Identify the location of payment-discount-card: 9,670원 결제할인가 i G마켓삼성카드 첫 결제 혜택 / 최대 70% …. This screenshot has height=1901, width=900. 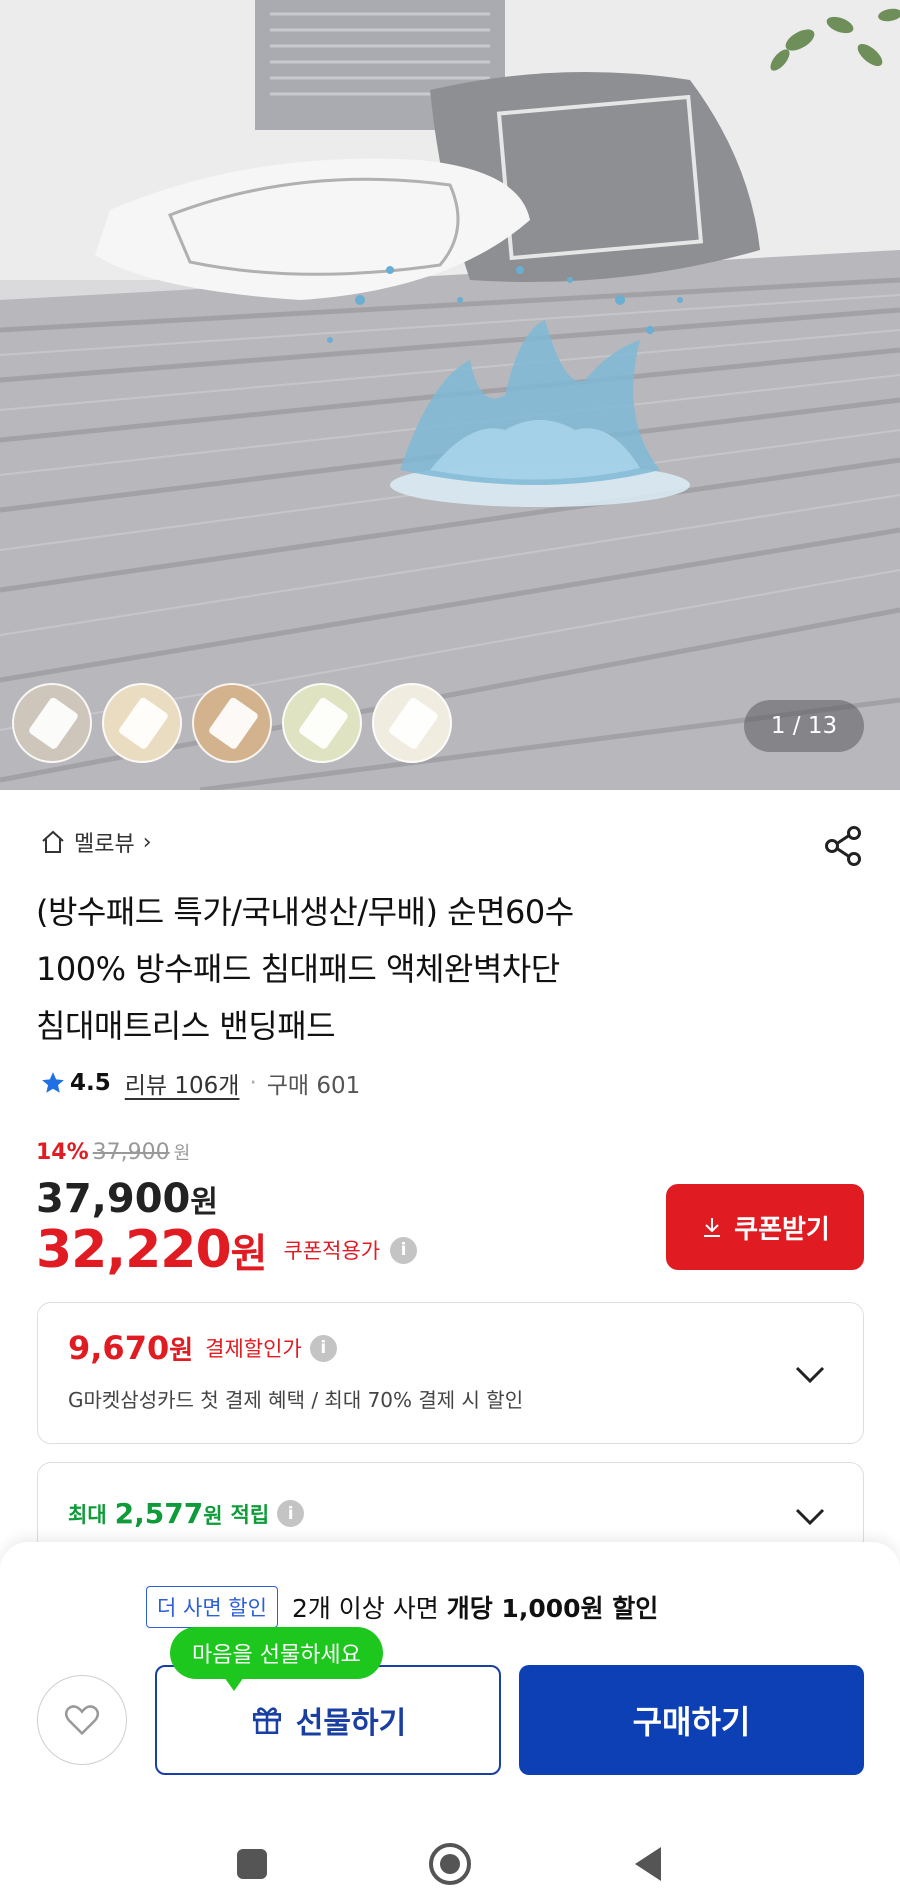
(450, 1373).